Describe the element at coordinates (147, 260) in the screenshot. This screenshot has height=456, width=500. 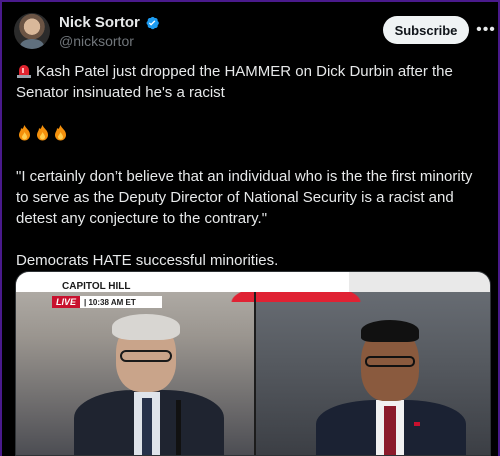
I see `post-closing: Democrats HATE successful minorities.` at that location.